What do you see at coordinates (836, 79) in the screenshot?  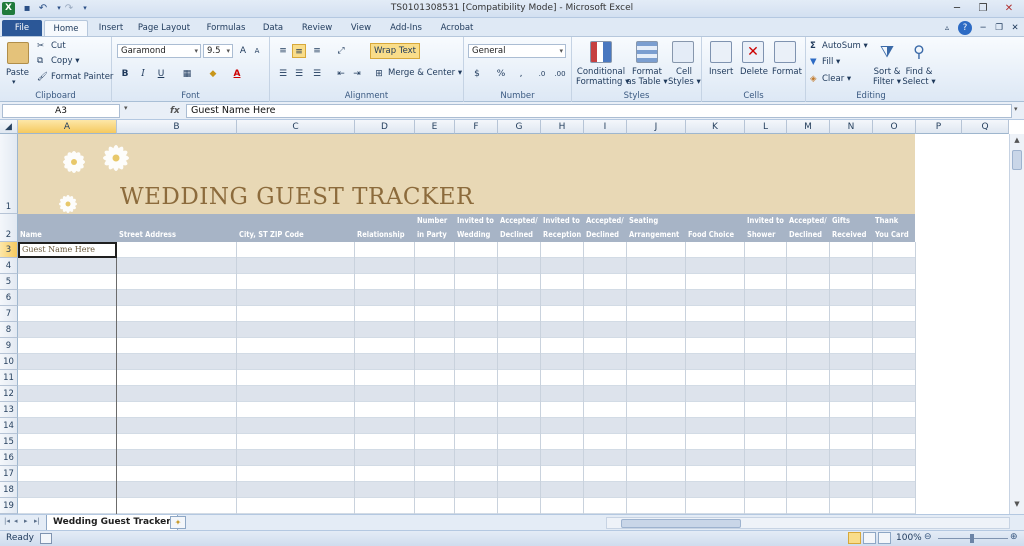 I see `clear-button: Clear ▾` at bounding box center [836, 79].